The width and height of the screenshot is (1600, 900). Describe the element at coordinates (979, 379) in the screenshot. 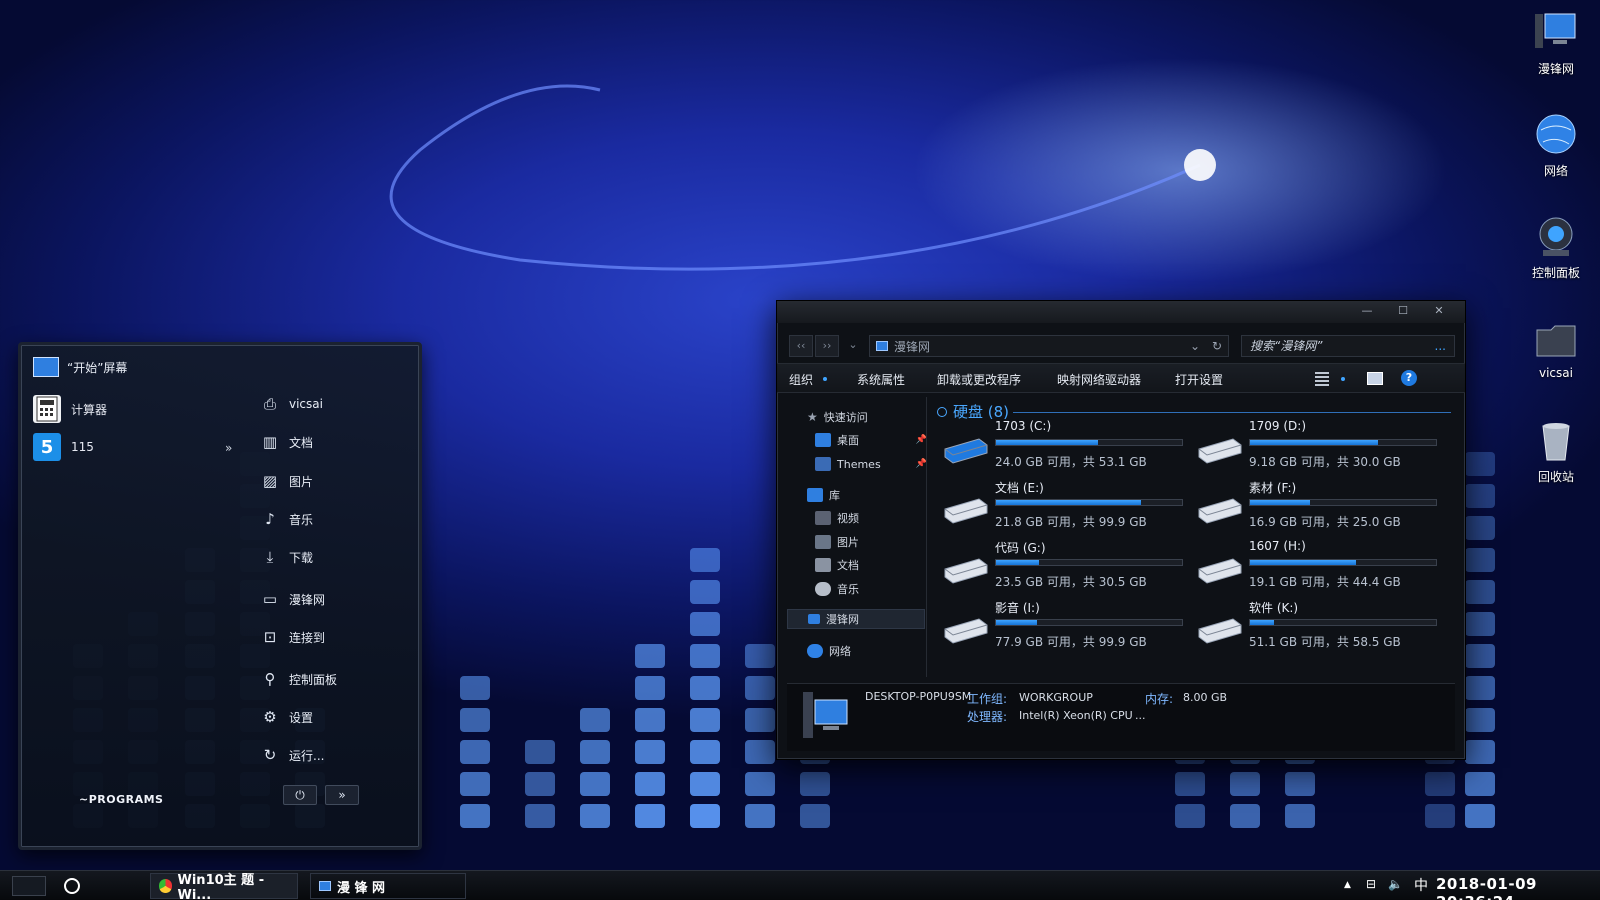

I see `command-uninstall-program: 卸载或更改程序` at that location.